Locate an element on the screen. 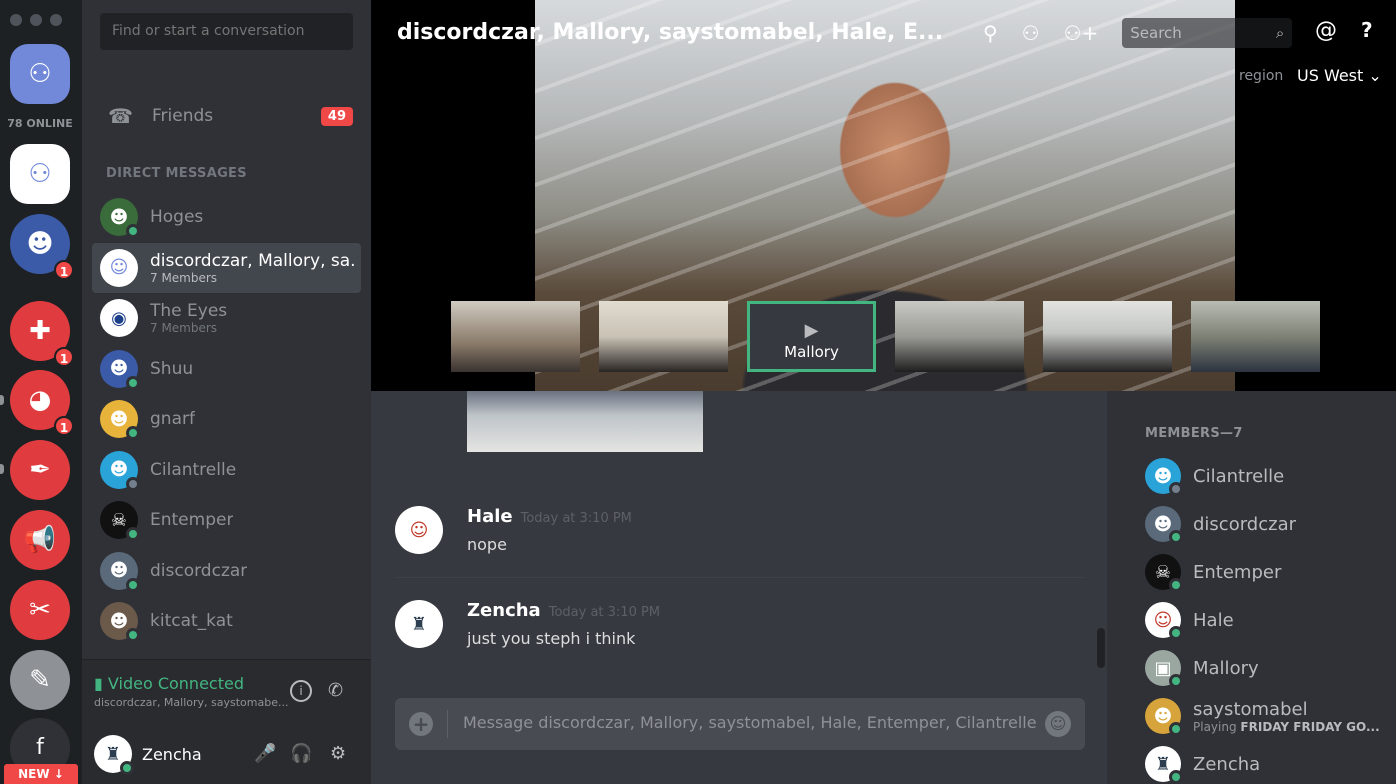 This screenshot has height=784, width=1396. region-select: US West ⌄ is located at coordinates (1339, 75).